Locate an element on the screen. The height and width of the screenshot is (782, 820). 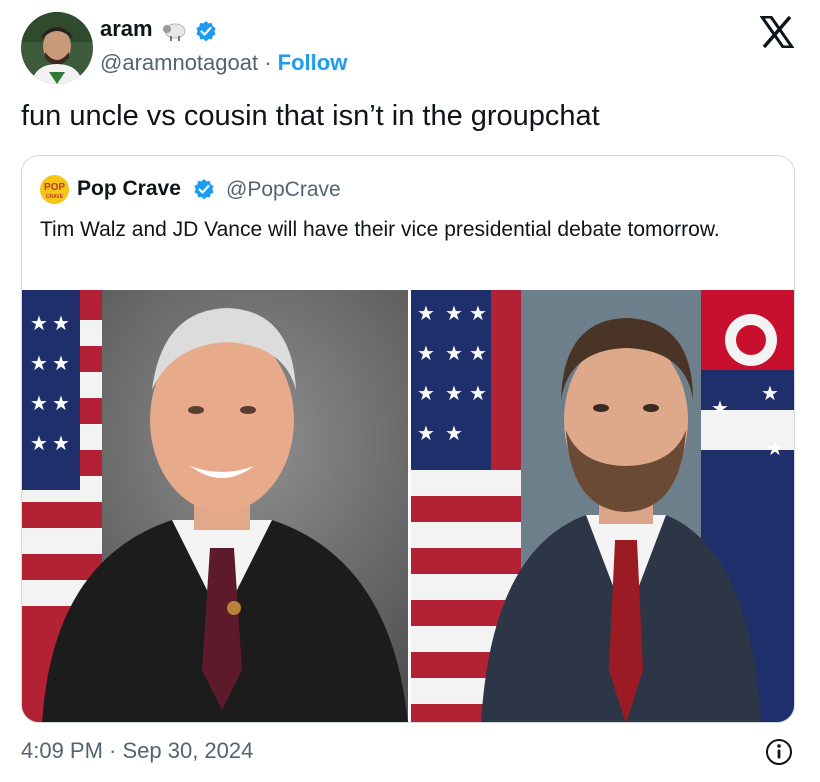
author-handle-row: @aramnotagoat · Follow is located at coordinates (223, 63).